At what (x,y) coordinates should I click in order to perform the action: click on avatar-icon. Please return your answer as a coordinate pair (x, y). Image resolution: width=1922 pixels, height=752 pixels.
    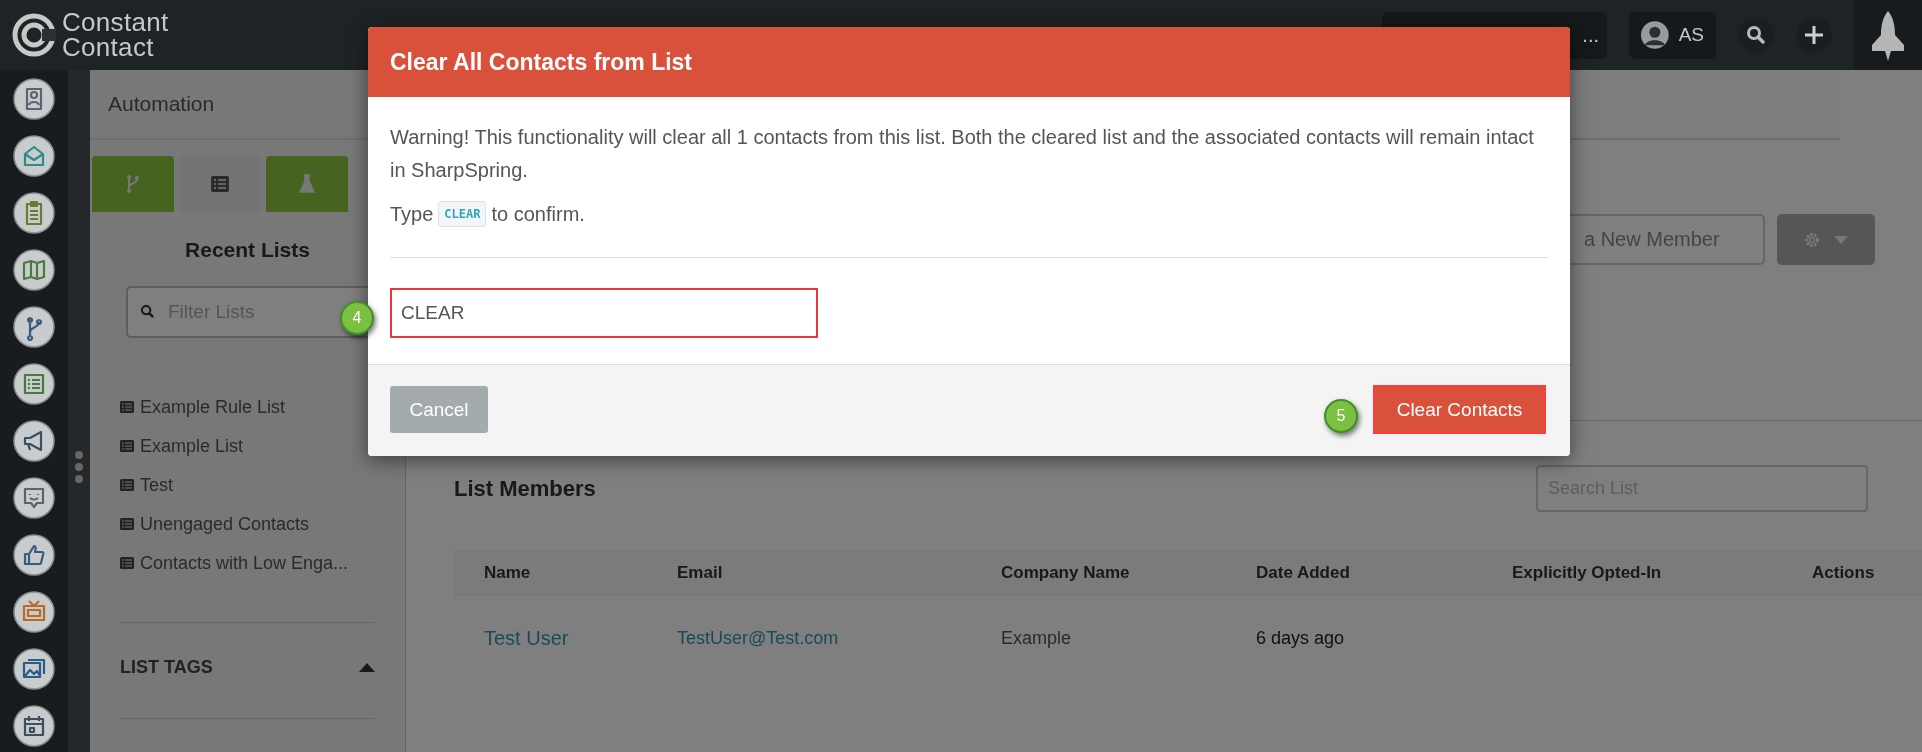
    Looking at the image, I should click on (1655, 35).